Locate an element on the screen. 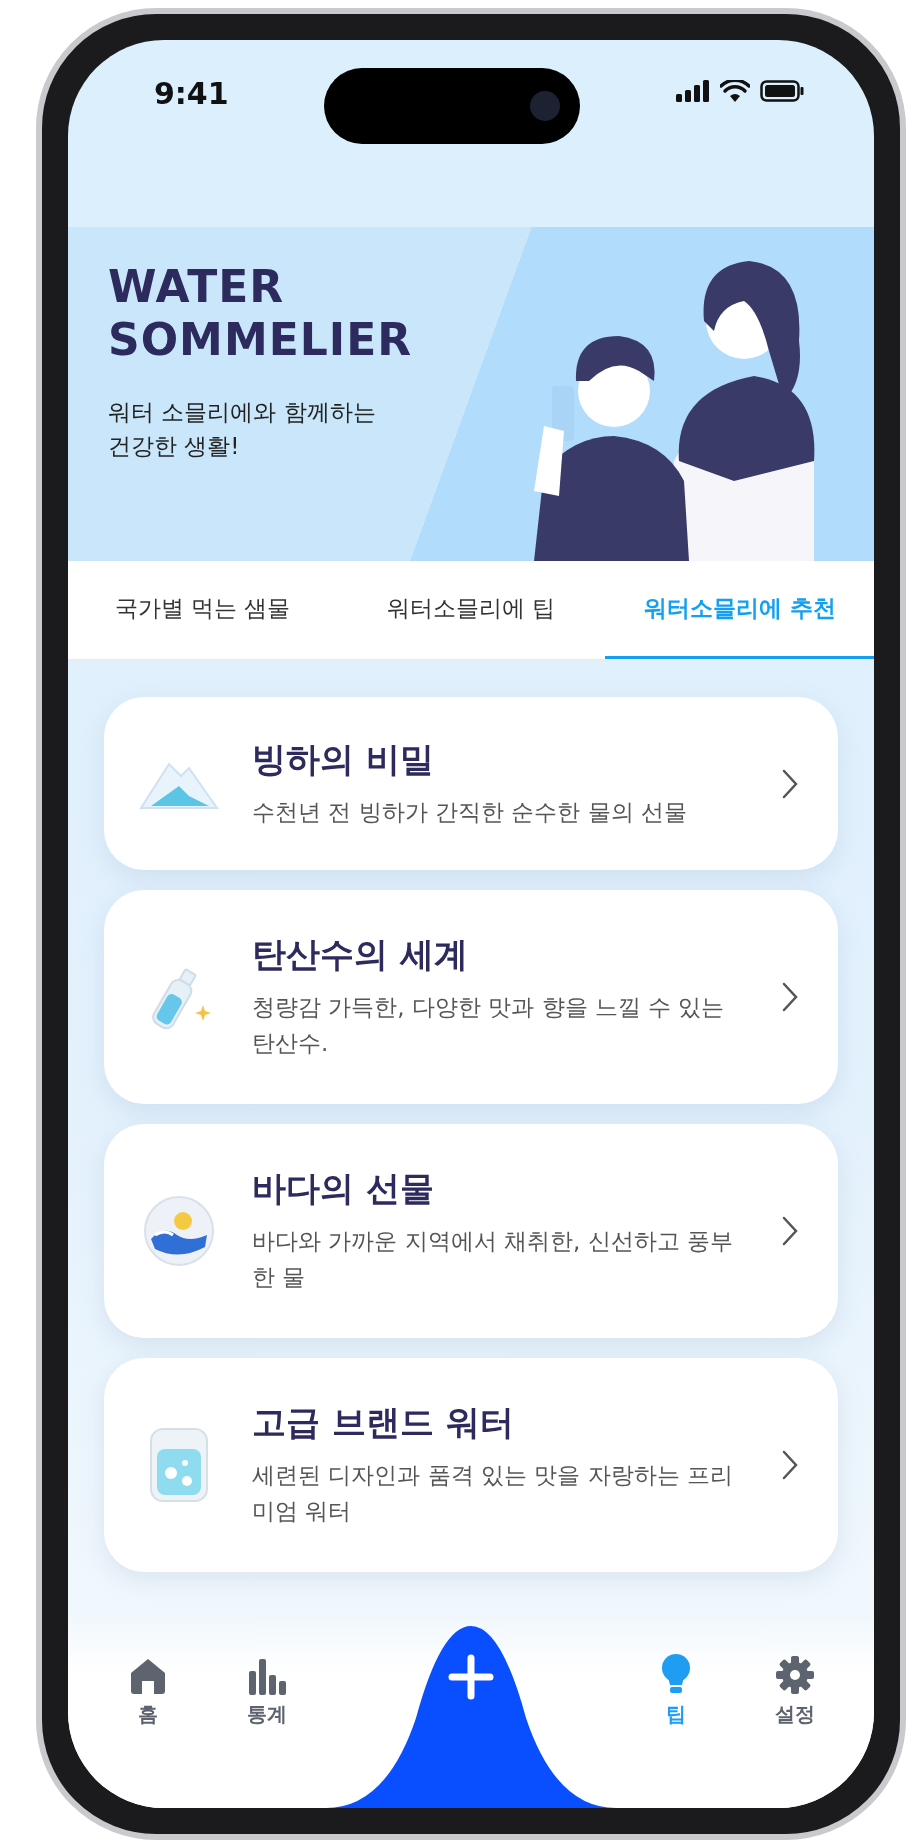 The width and height of the screenshot is (912, 1843). recommendation-card: 바다의 선물 바다와 가까운 지역에서 채취한, 신선하고 풍부한 물 is located at coordinates (471, 1231).